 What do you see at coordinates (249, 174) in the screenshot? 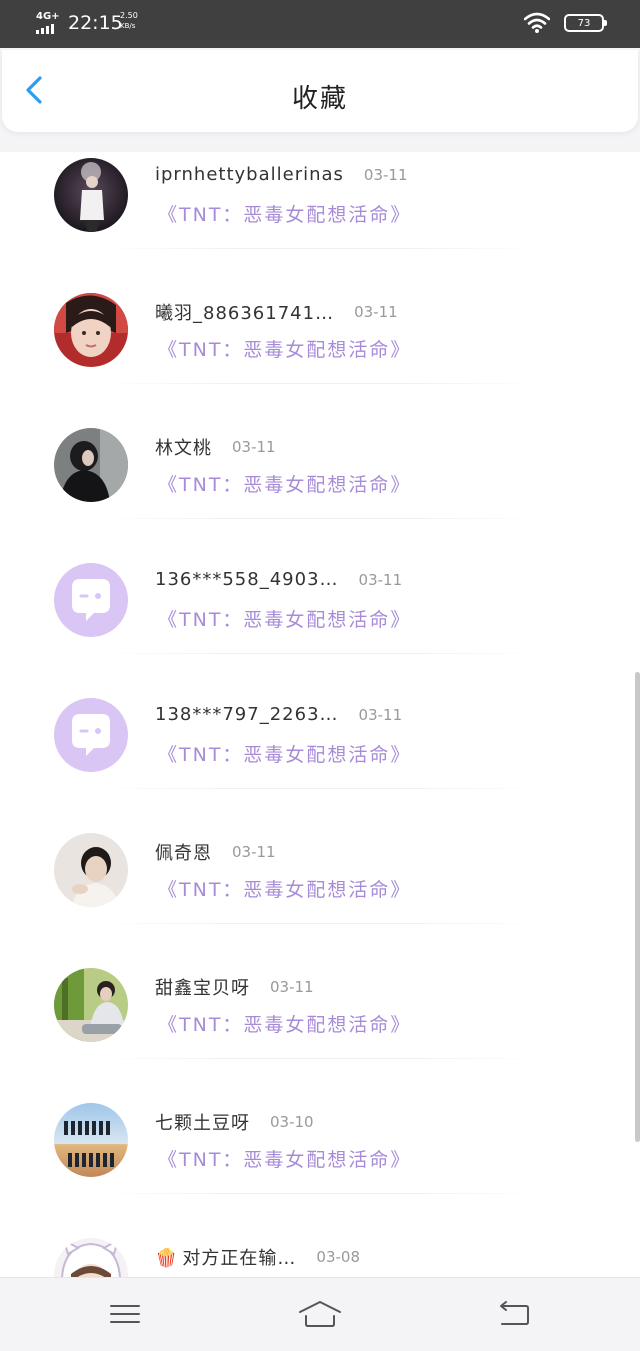
I see `user-name: iprnhettyballerinas` at bounding box center [249, 174].